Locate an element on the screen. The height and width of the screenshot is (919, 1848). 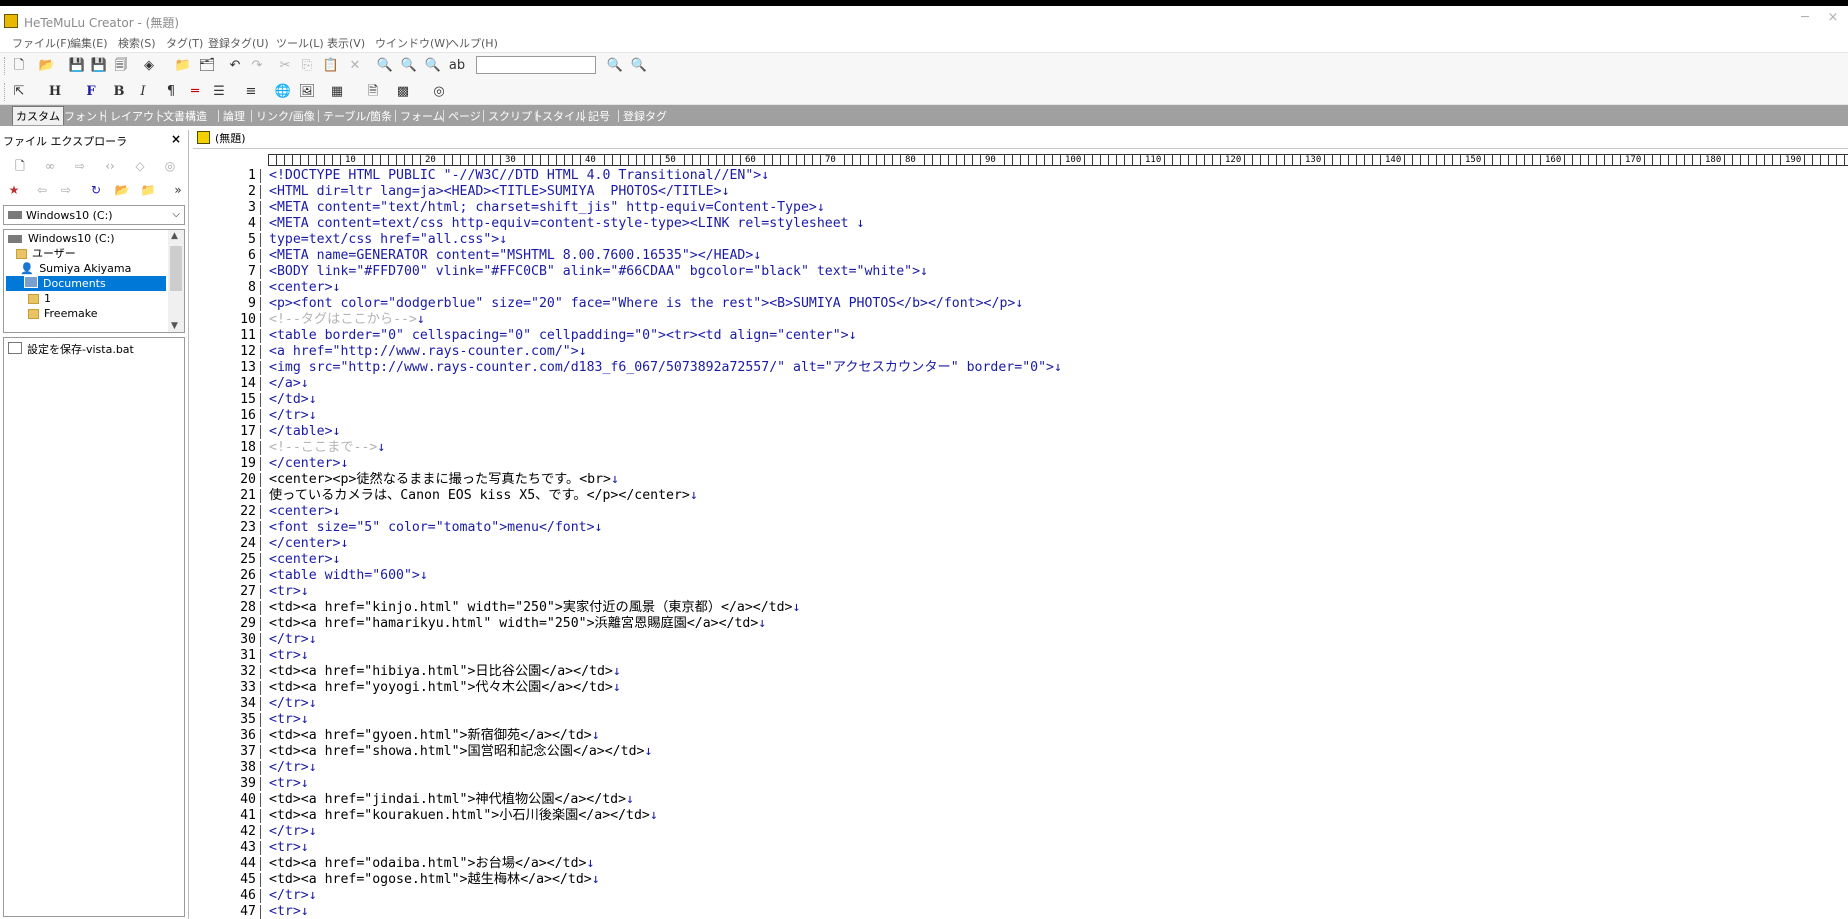
new-file-icon: 🗋 is located at coordinates (19, 66).